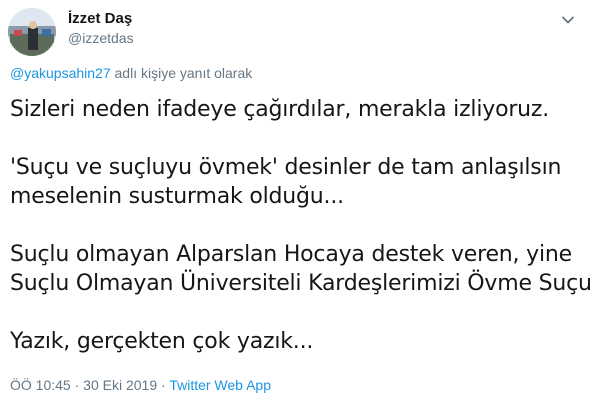  I want to click on tweet-metadata: ÖÖ 10:45 · 30 Eki 2019 · Twitter Web App, so click(140, 385).